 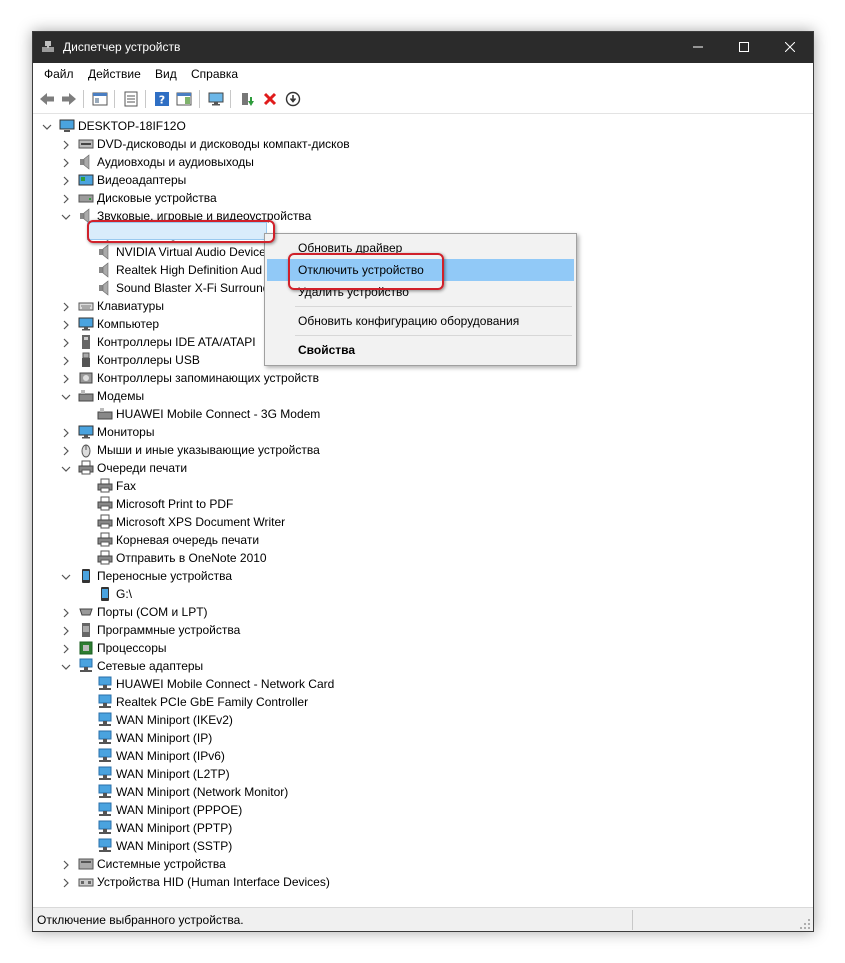 What do you see at coordinates (420, 270) in the screenshot?
I see `context-menu-disable-device: Отключить устройство` at bounding box center [420, 270].